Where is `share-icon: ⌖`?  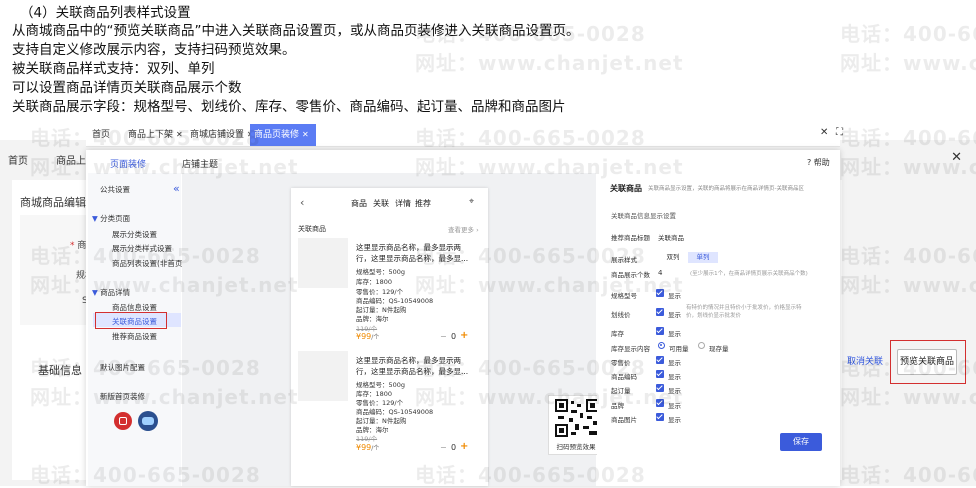 share-icon: ⌖ is located at coordinates (471, 202).